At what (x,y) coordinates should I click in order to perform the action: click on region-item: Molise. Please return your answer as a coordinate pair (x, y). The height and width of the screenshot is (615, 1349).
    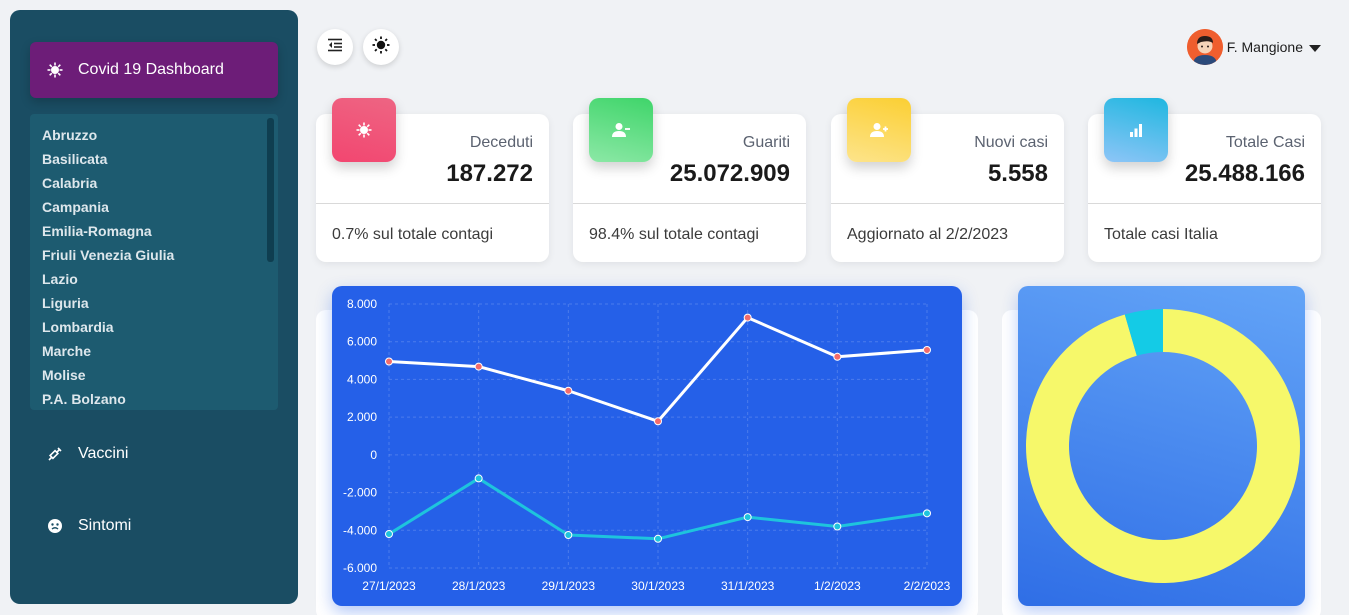
    Looking at the image, I should click on (160, 378).